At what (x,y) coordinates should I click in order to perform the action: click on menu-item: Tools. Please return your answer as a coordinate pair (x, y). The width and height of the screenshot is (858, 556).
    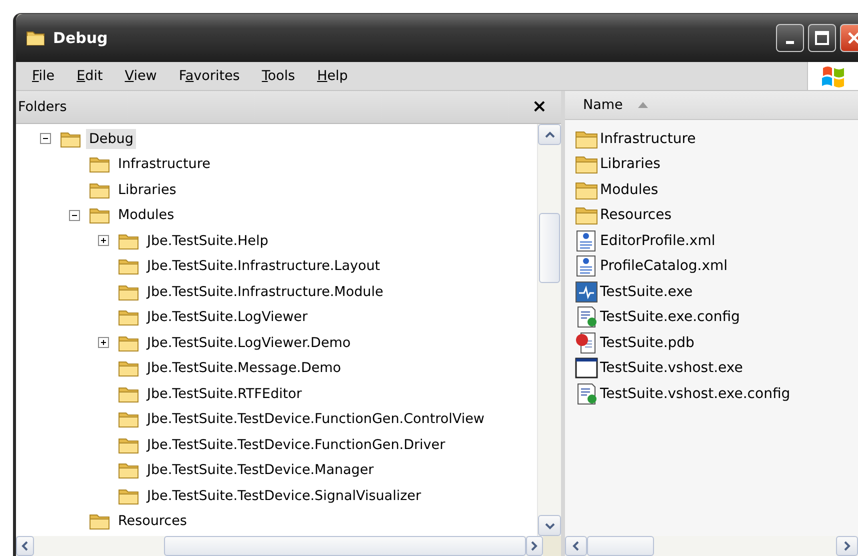
    Looking at the image, I should click on (279, 76).